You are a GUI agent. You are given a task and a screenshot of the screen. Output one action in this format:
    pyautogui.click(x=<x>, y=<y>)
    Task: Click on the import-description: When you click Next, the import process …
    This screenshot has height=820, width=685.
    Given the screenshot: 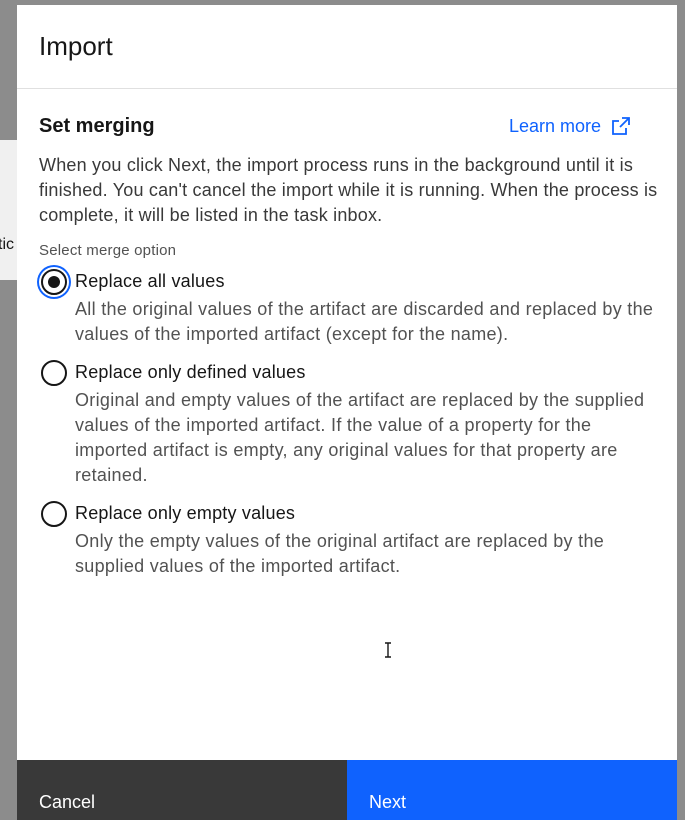 What is the action you would take?
    pyautogui.click(x=348, y=190)
    